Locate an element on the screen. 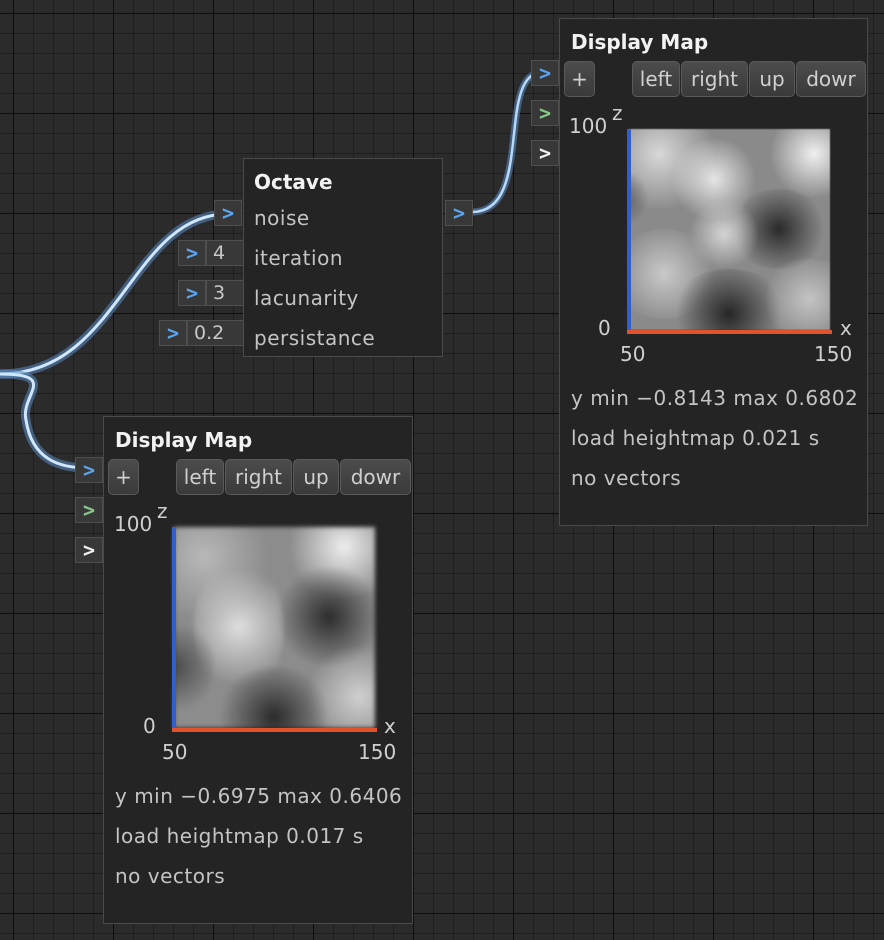 This screenshot has width=884, height=940. octave-input-port-persistance: > is located at coordinates (173, 333).